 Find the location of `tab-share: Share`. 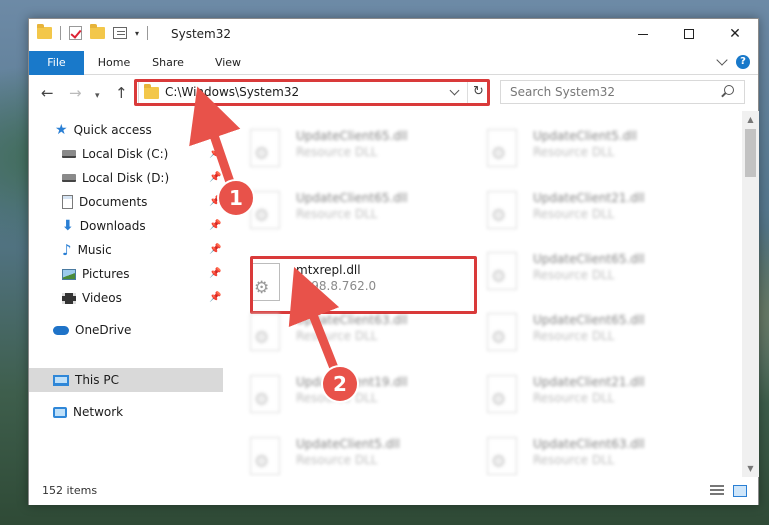

tab-share: Share is located at coordinates (168, 63).